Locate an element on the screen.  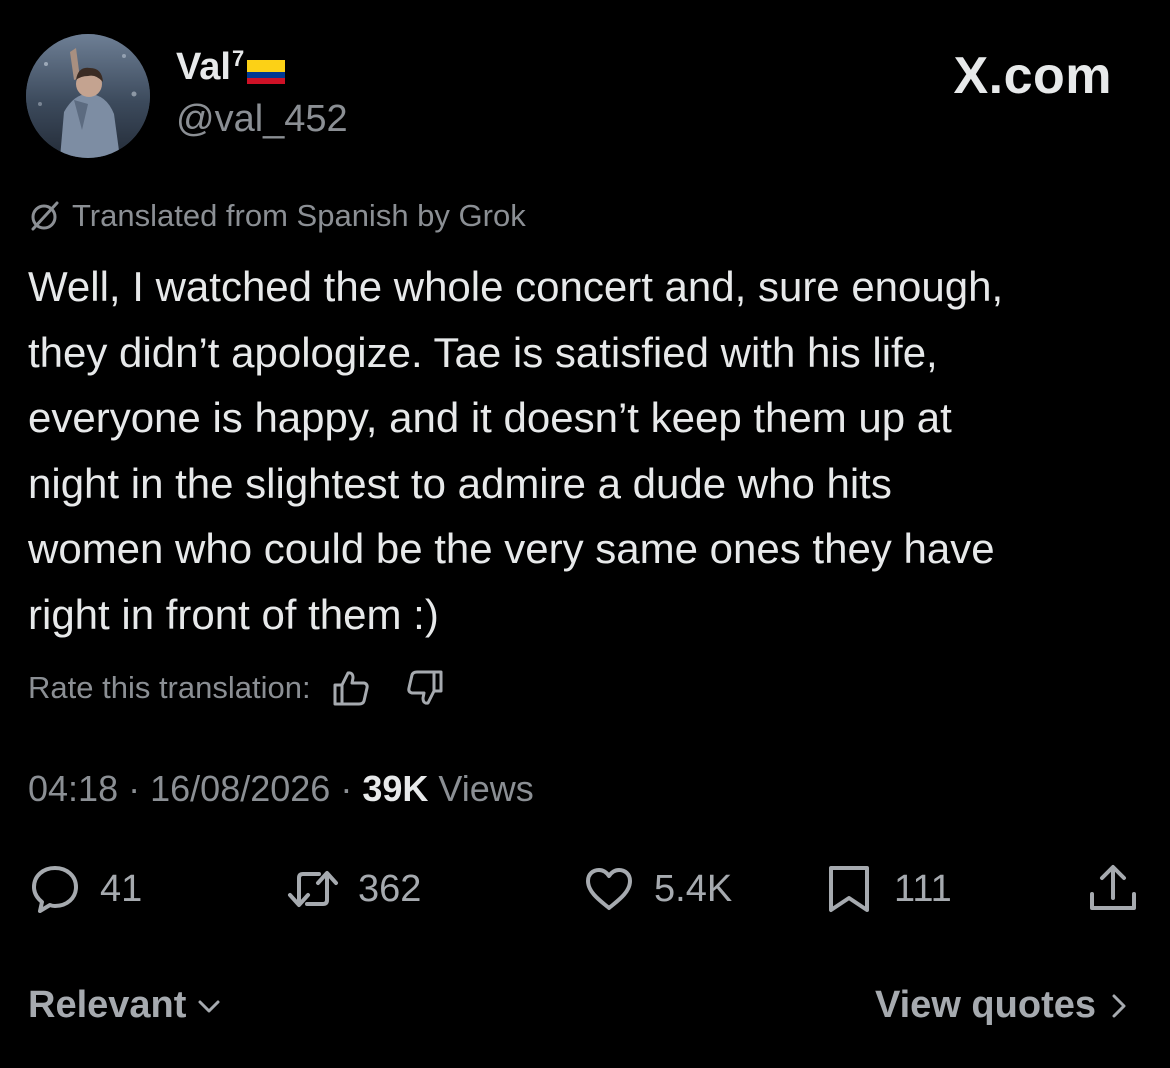
tweet-date: 16/08/2026 is located at coordinates (240, 788).